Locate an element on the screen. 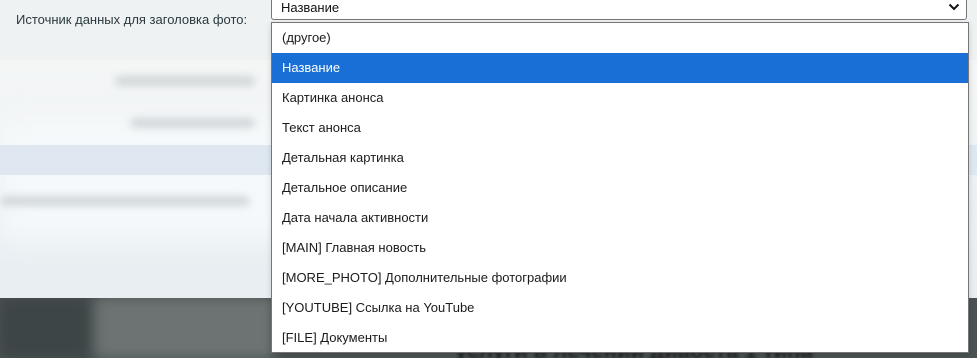  chevron-down-icon is located at coordinates (954, 7).